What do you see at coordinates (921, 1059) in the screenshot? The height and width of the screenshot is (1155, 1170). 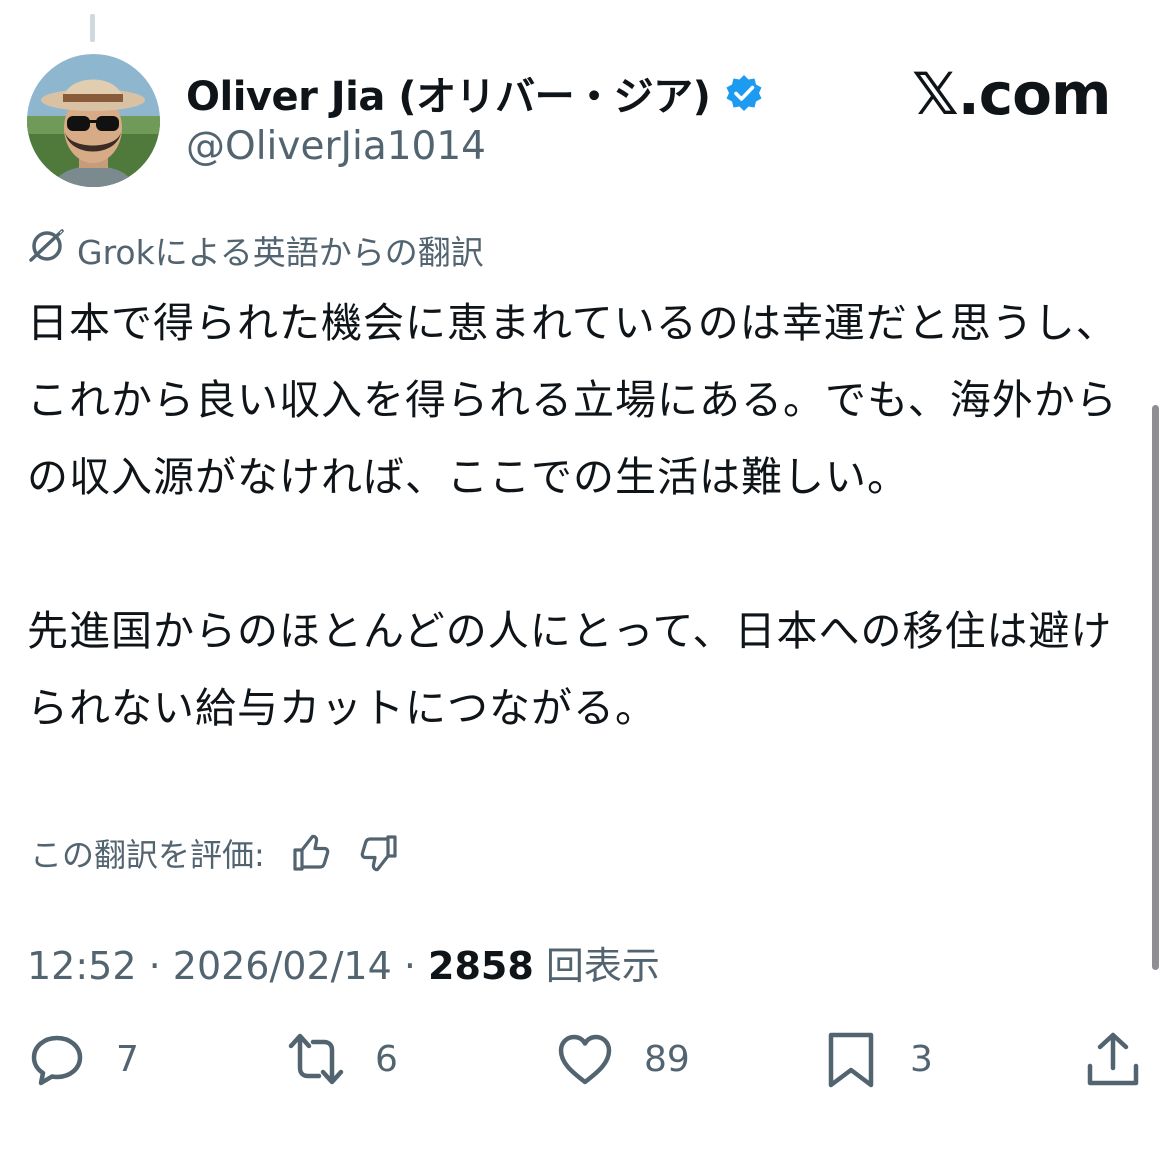 I see `bookmark-count: 3` at bounding box center [921, 1059].